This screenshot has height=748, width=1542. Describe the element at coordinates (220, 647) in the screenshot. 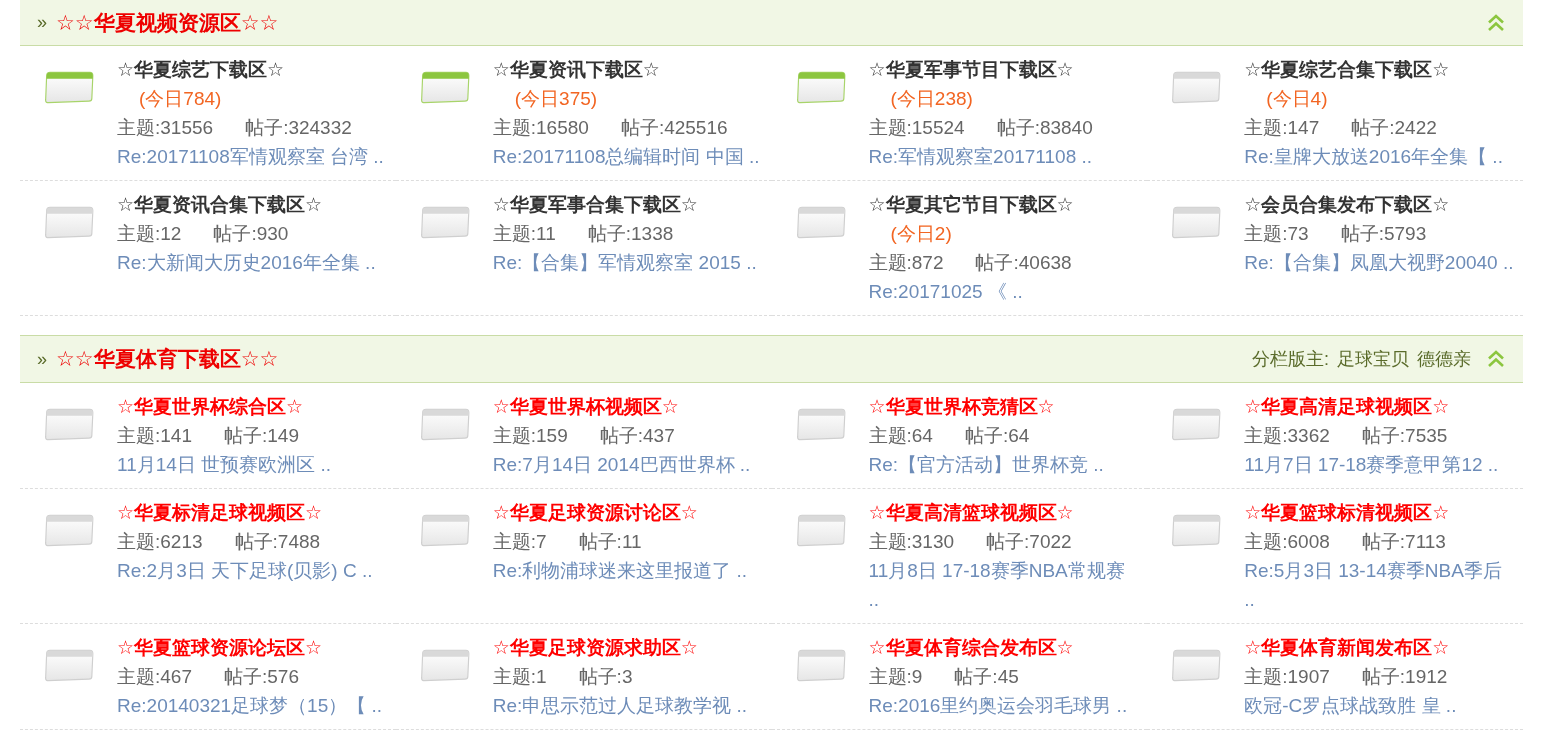

I see `forum-link: ☆华夏篮球资源论坛区☆` at that location.